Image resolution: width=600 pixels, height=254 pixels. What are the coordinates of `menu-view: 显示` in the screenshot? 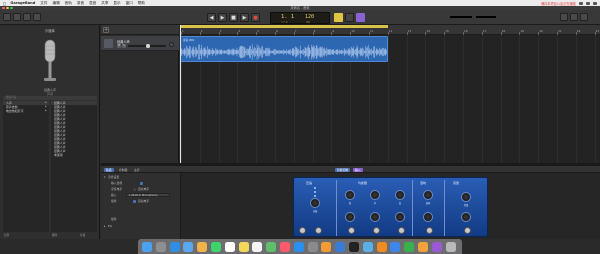 It's located at (116, 3).